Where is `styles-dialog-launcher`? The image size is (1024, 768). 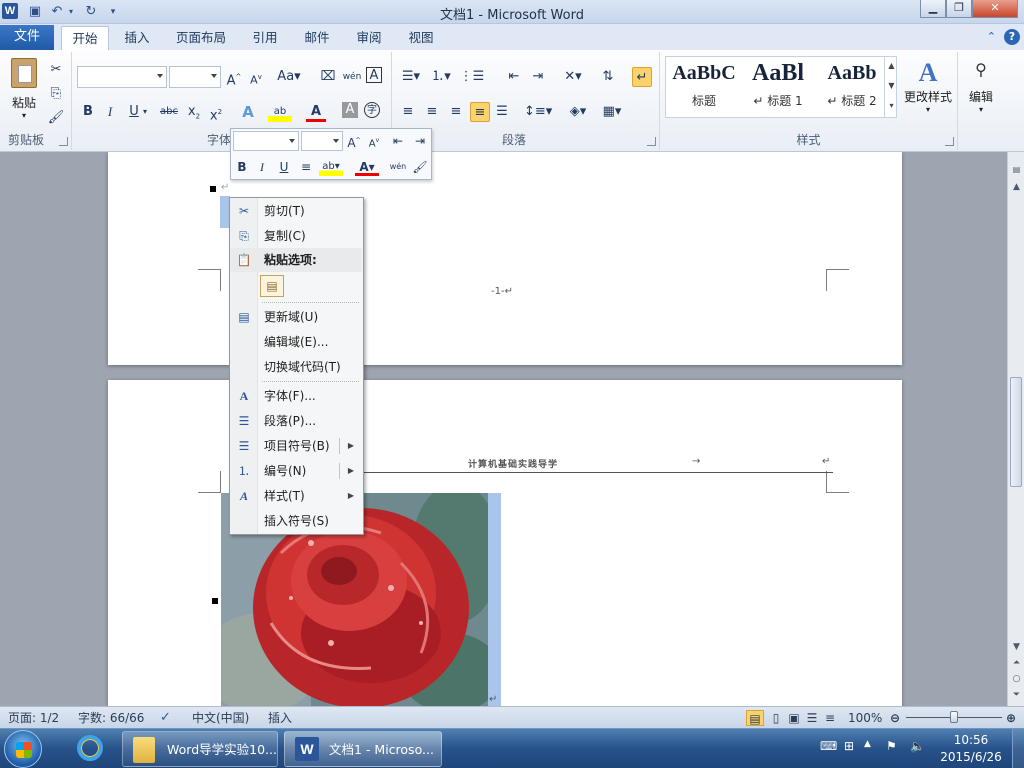 styles-dialog-launcher is located at coordinates (949, 141).